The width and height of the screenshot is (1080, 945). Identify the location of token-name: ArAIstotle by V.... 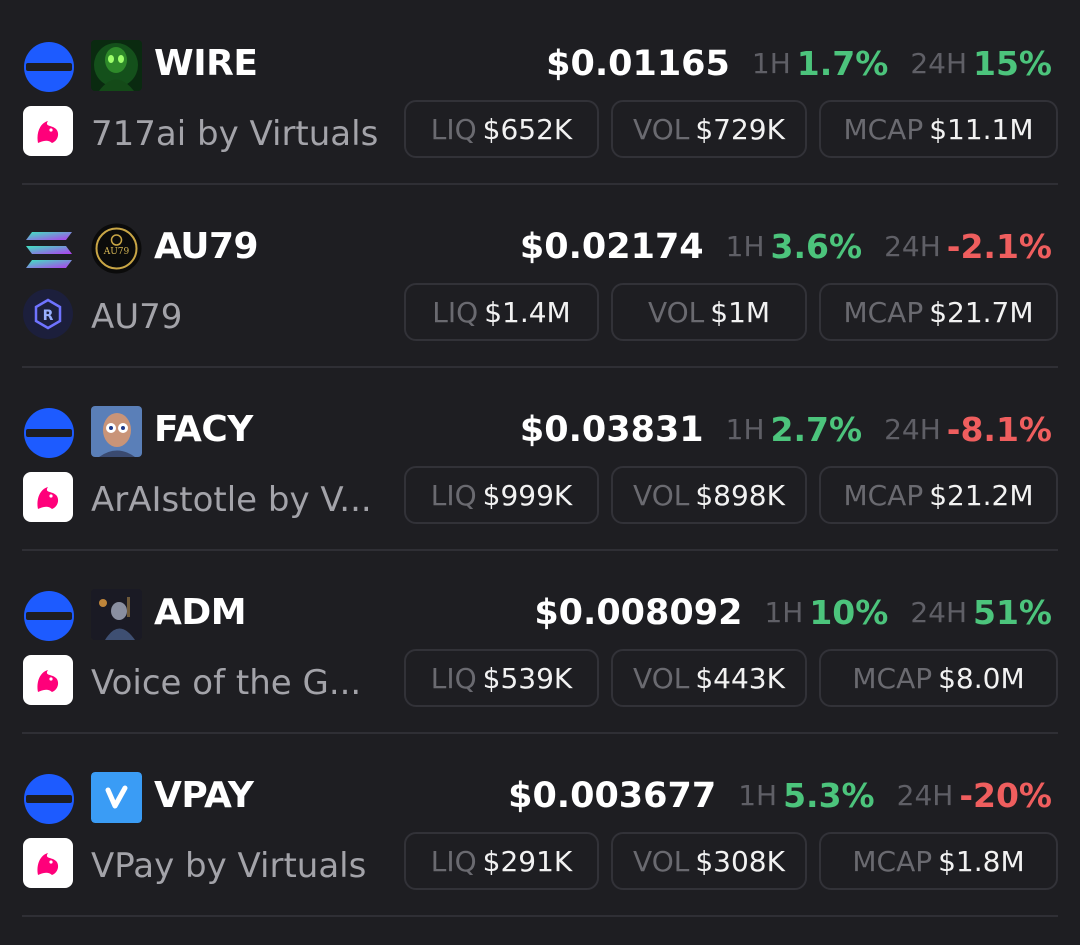
(231, 500).